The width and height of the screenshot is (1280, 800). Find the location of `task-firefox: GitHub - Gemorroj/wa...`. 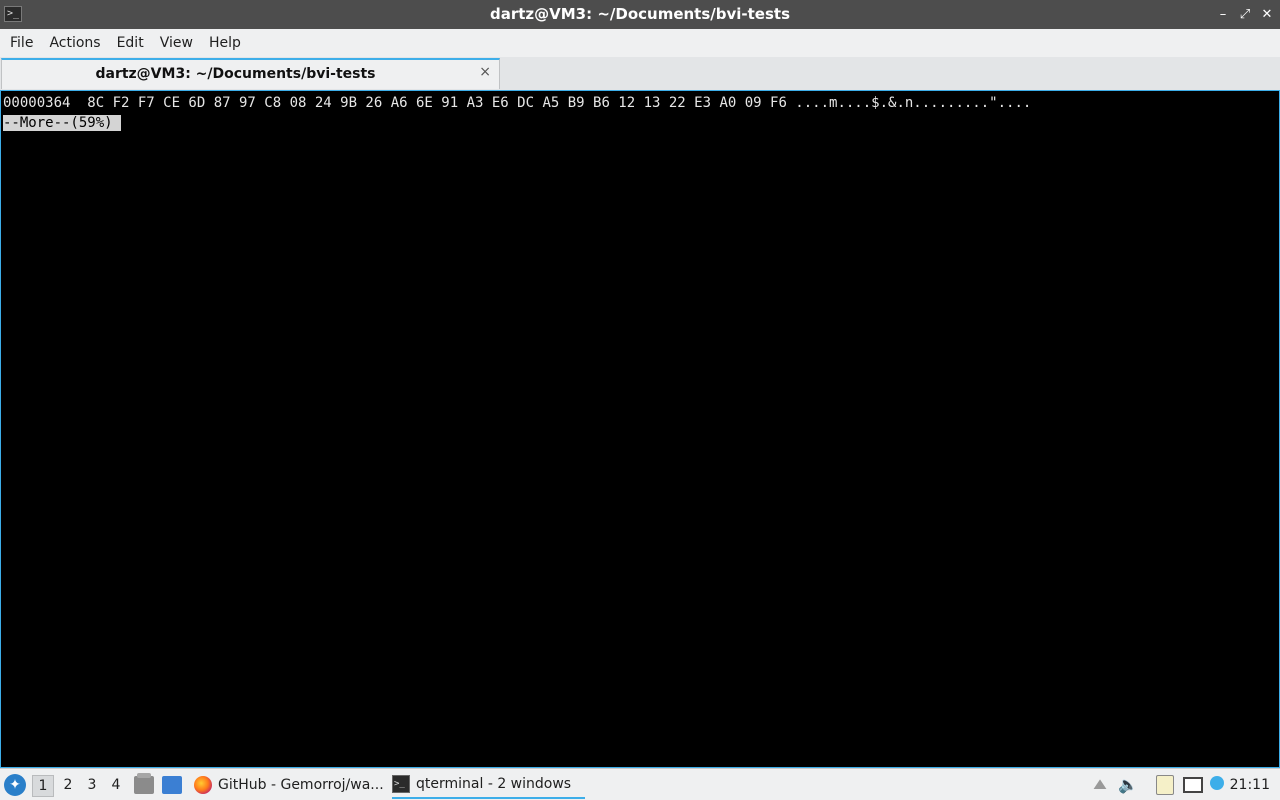

task-firefox: GitHub - Gemorroj/wa... is located at coordinates (292, 785).